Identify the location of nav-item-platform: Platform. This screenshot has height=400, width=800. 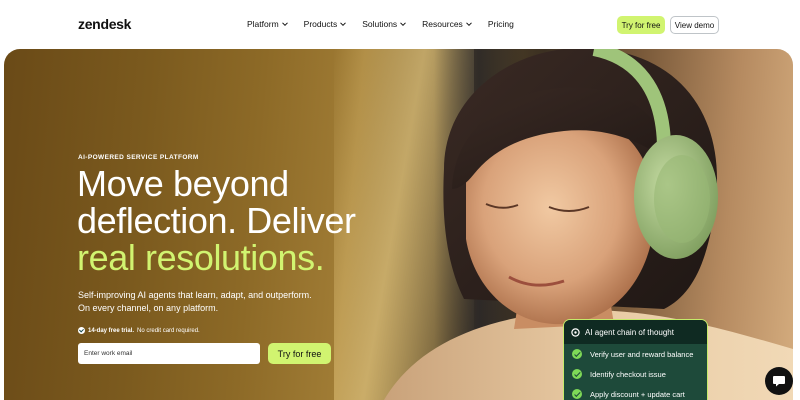
(268, 24).